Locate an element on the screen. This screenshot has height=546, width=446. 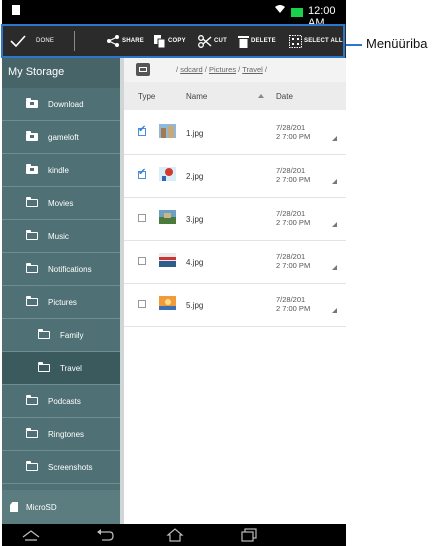
sidebar-item-label: Pictures is located at coordinates (62, 302).